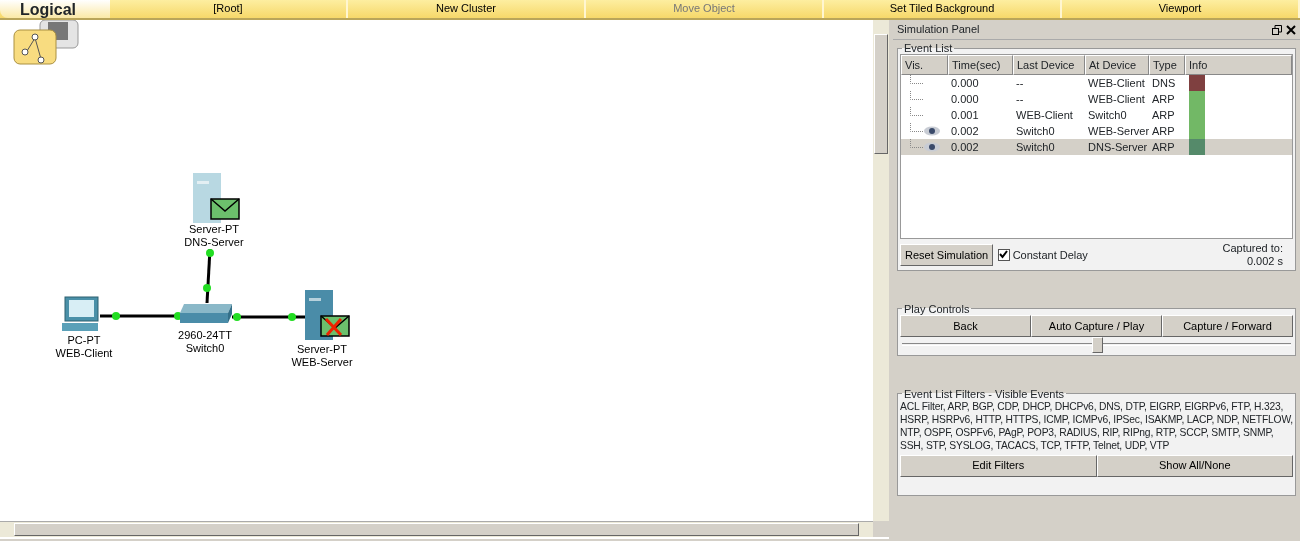  I want to click on close-icon, so click(1291, 29).